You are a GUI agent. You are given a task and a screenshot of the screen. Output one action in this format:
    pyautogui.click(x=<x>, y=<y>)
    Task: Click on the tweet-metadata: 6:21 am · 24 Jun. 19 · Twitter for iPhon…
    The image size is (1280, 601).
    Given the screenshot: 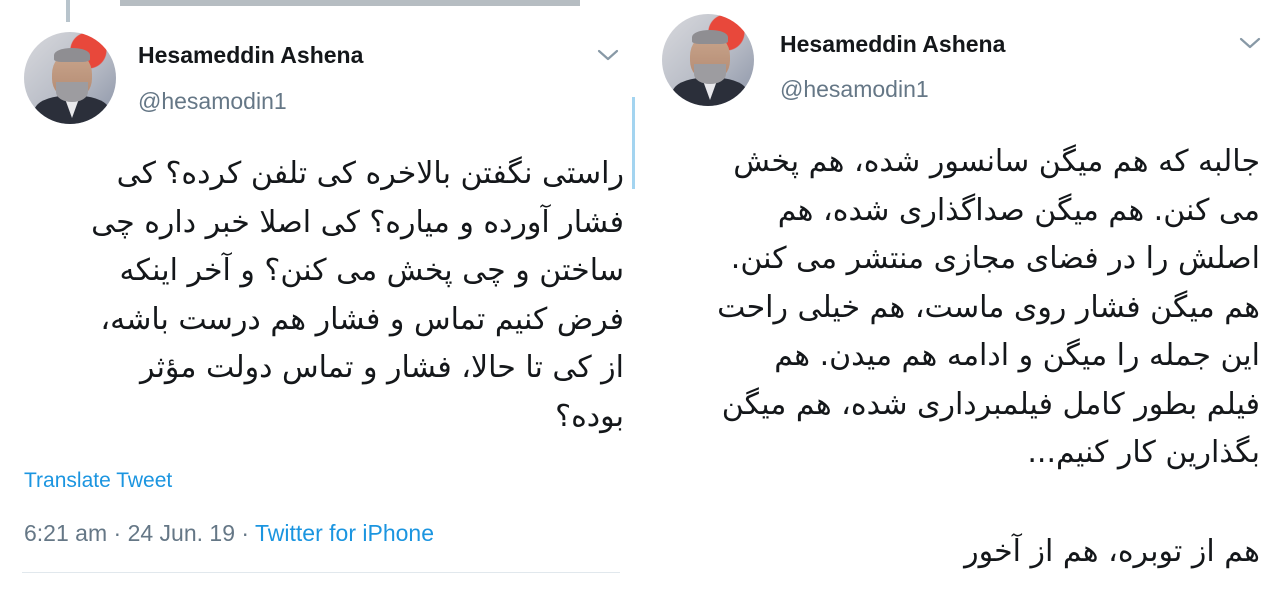 What is the action you would take?
    pyautogui.click(x=229, y=533)
    